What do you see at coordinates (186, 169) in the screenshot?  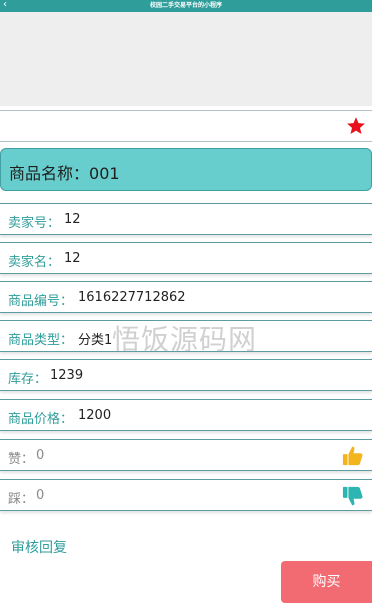 I see `product-name-box: 商品名称：001` at bounding box center [186, 169].